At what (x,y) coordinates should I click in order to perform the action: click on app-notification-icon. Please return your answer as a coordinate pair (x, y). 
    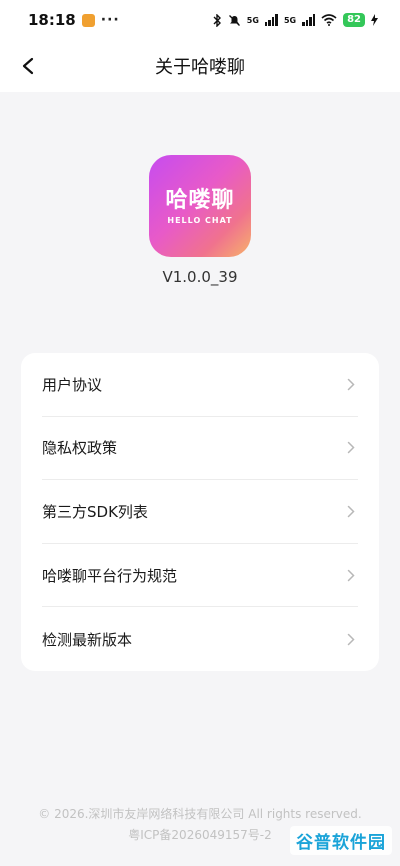
    Looking at the image, I should click on (88, 20).